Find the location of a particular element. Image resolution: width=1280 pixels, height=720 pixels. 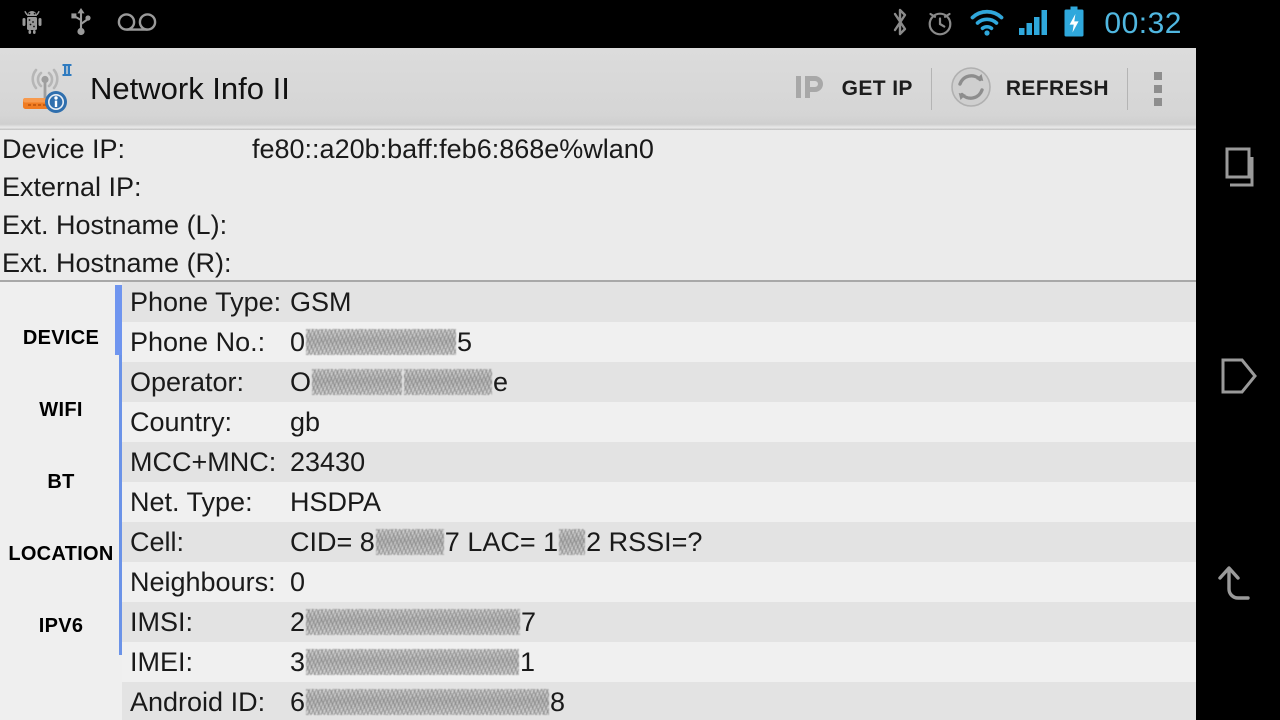

detail-value-text: 3 is located at coordinates (298, 661).